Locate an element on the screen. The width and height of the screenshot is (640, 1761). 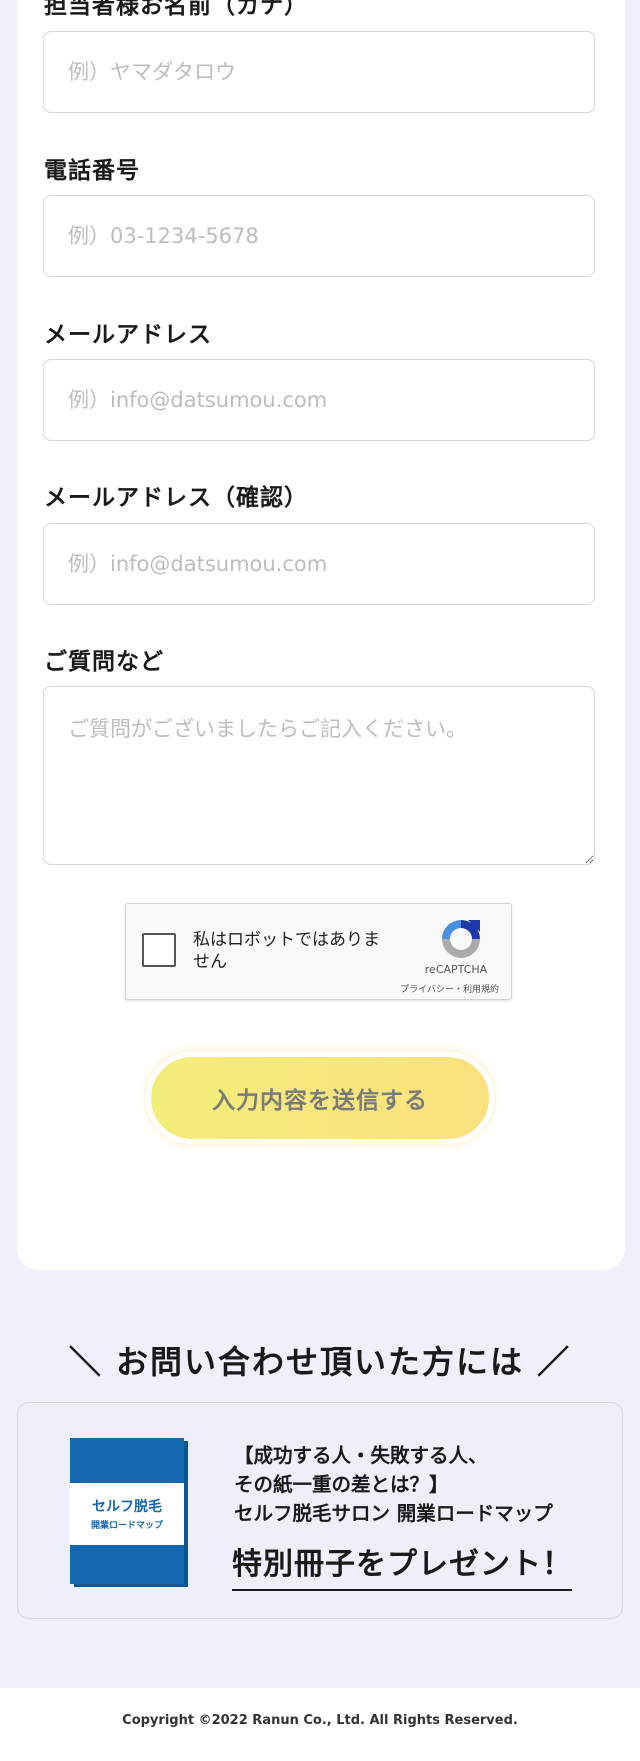
recaptcha-widget: 私はロボットではありません reCAPTCHA プライバシー・利用規約 is located at coordinates (318, 951).